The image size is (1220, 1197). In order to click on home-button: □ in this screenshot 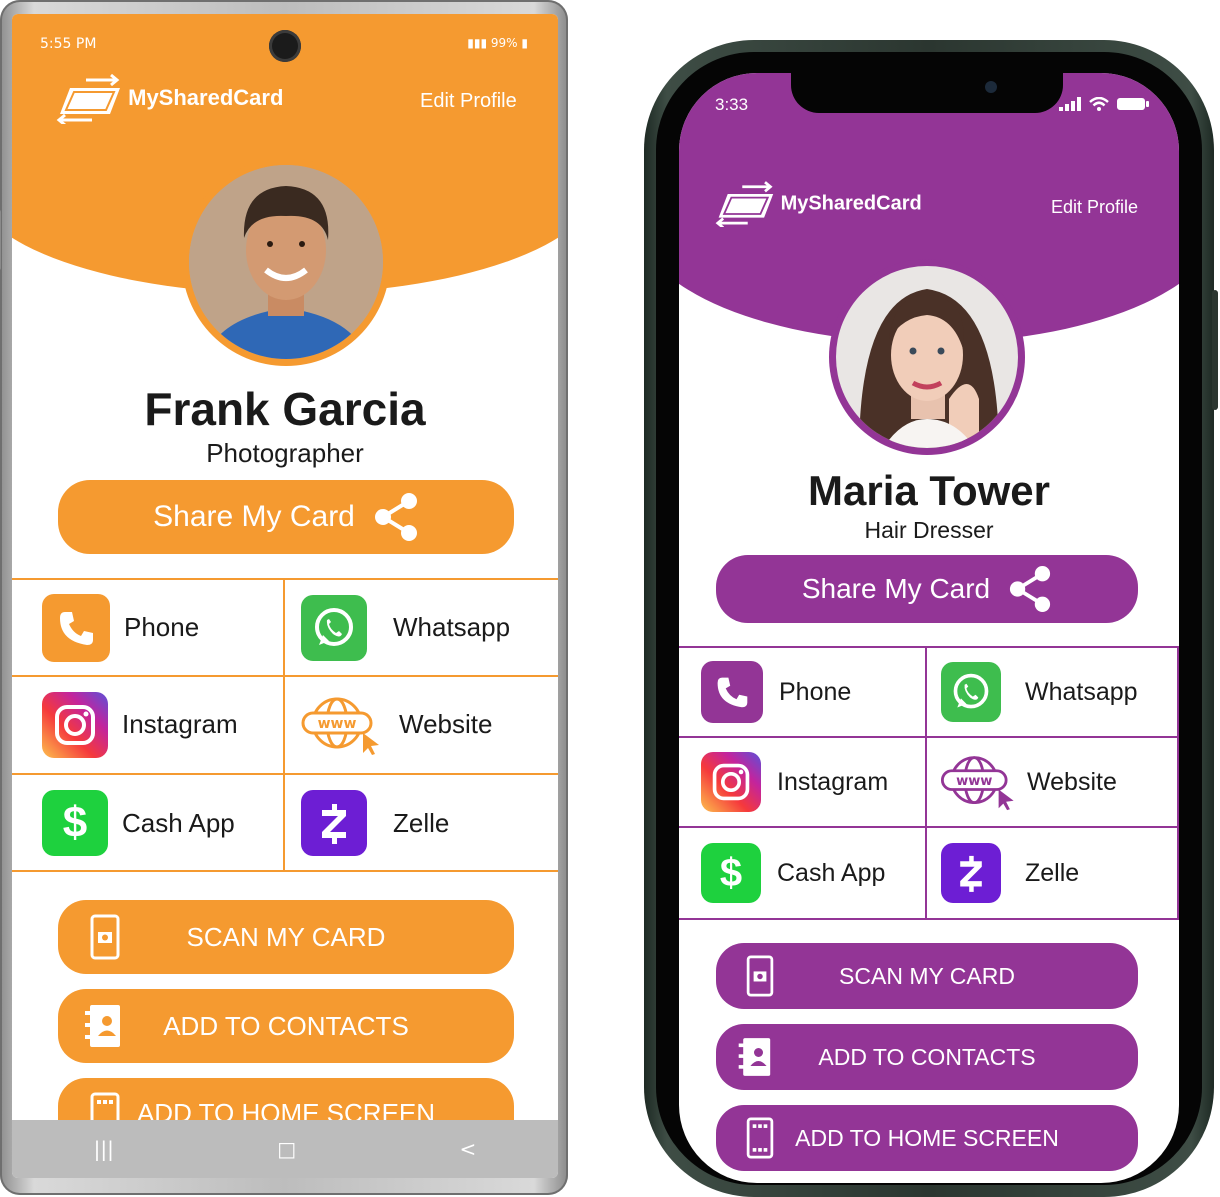, I will do `click(286, 1149)`.